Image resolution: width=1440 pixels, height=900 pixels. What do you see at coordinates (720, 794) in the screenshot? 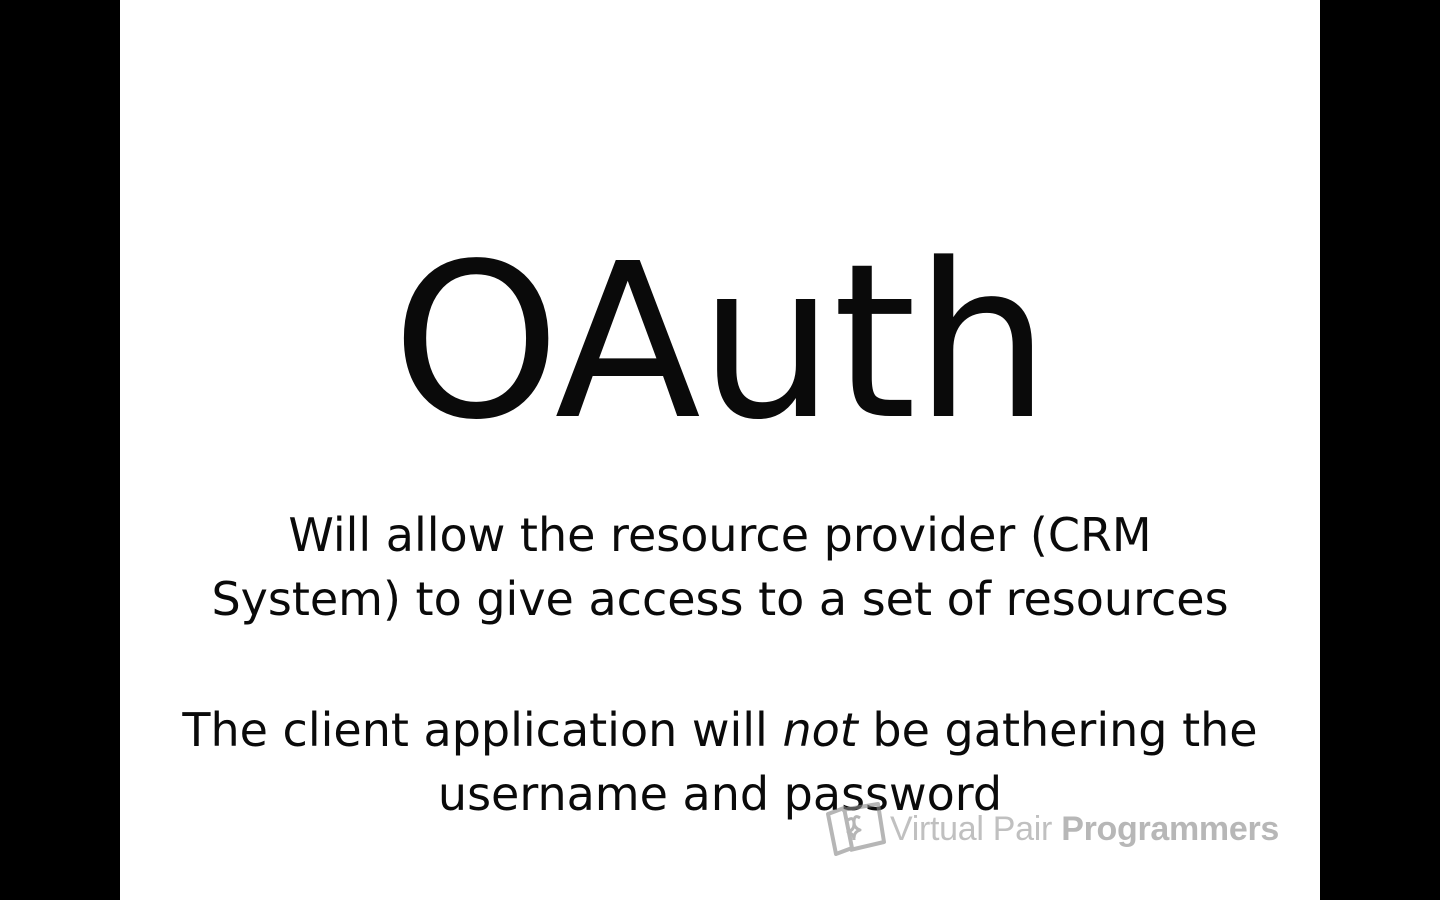
I see `paragraph-2-line-2: username and password` at bounding box center [720, 794].